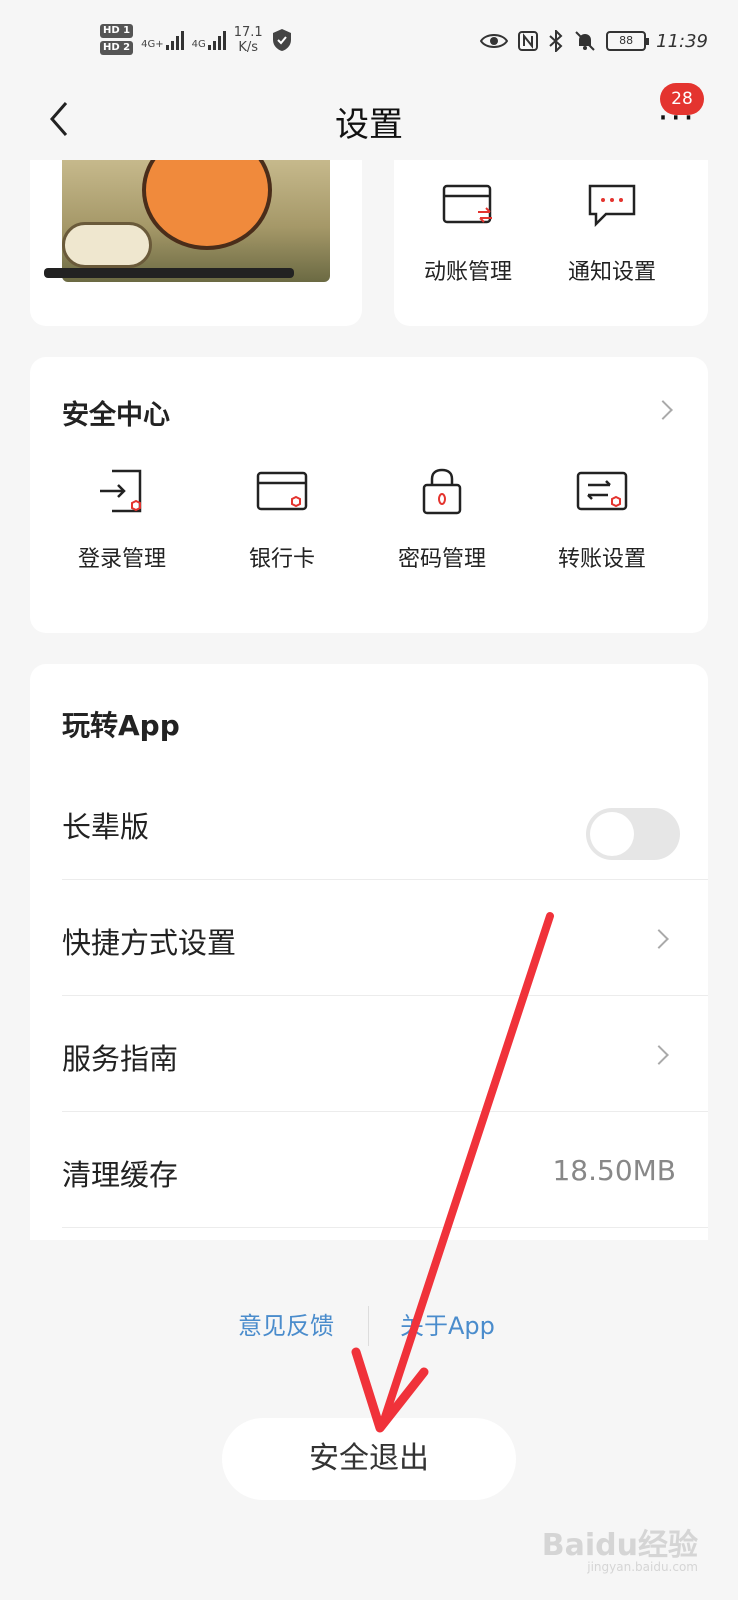 Image resolution: width=738 pixels, height=1600 pixels. I want to click on signal-2: 4G, so click(209, 40).